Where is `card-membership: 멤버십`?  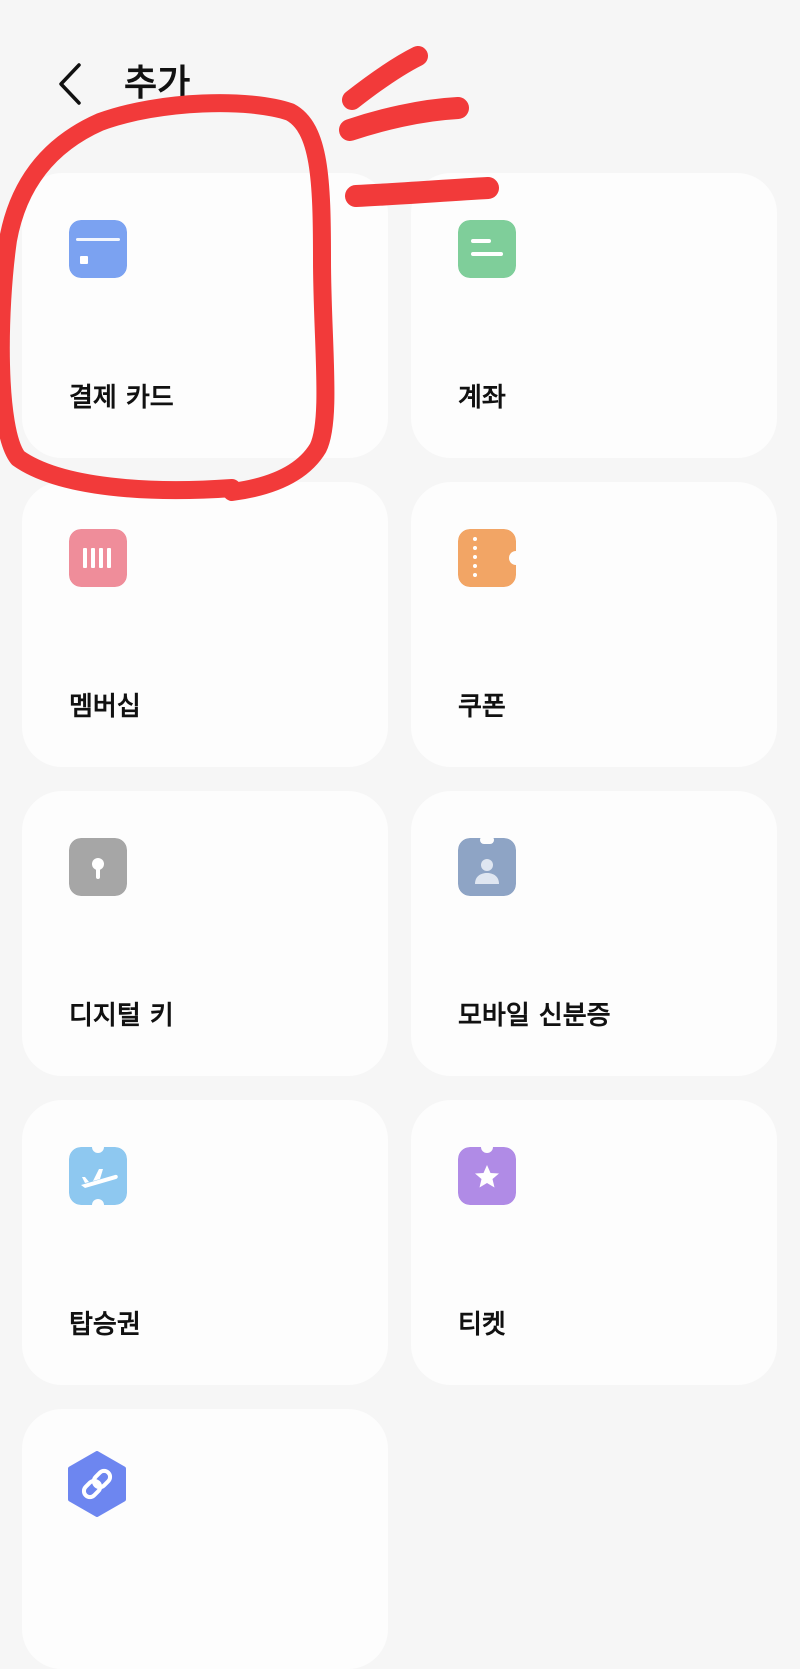 card-membership: 멤버십 is located at coordinates (205, 624).